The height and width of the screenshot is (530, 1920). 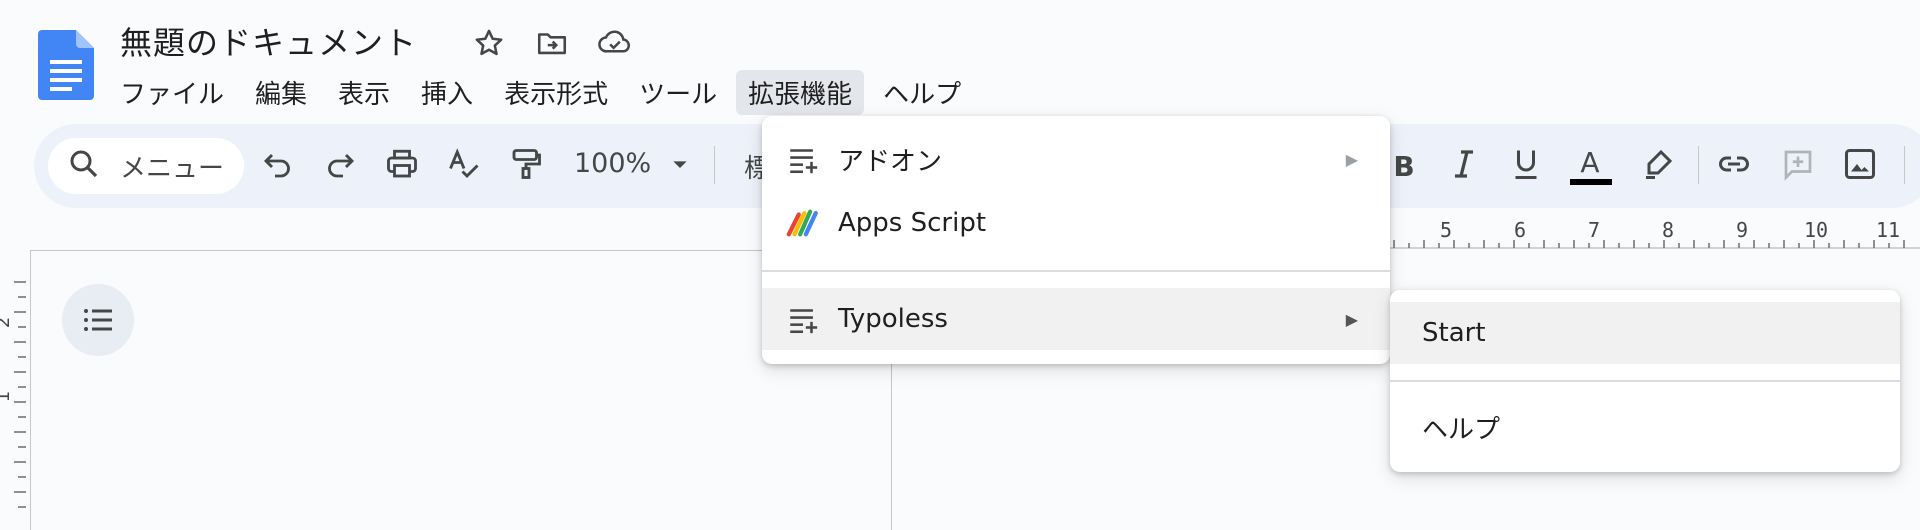 What do you see at coordinates (912, 223) in the screenshot?
I see `menu-item-label: Apps Script` at bounding box center [912, 223].